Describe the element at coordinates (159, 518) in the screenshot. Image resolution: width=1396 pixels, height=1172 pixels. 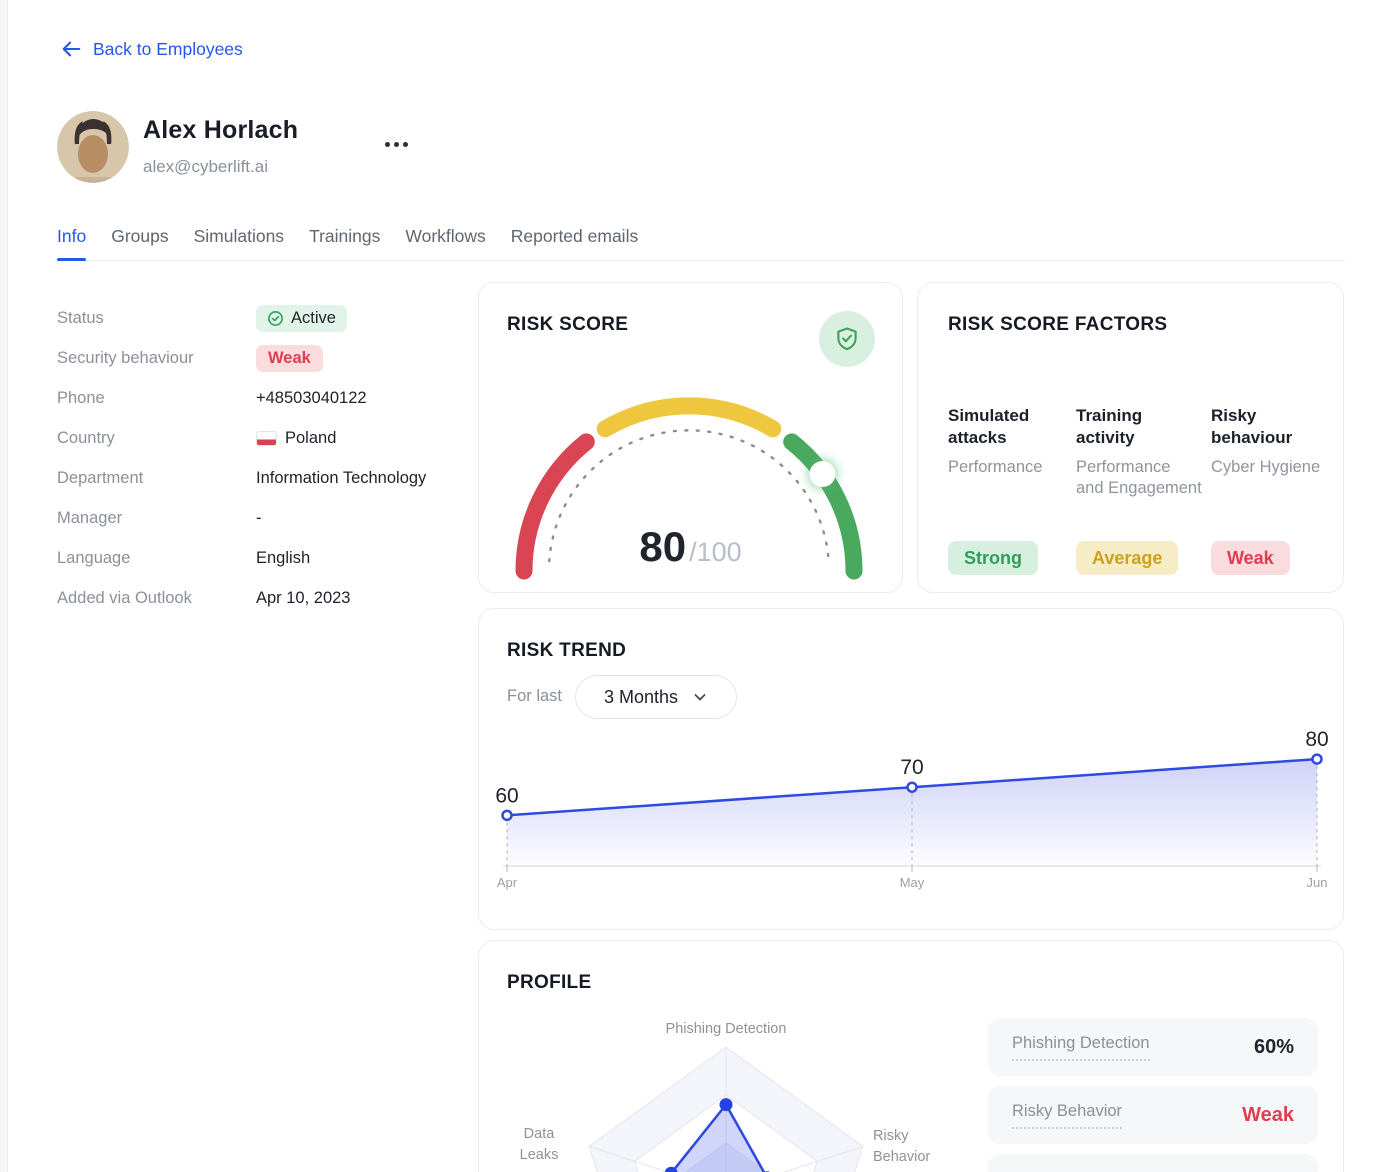
I see `detail-row-manager: Manager -` at that location.